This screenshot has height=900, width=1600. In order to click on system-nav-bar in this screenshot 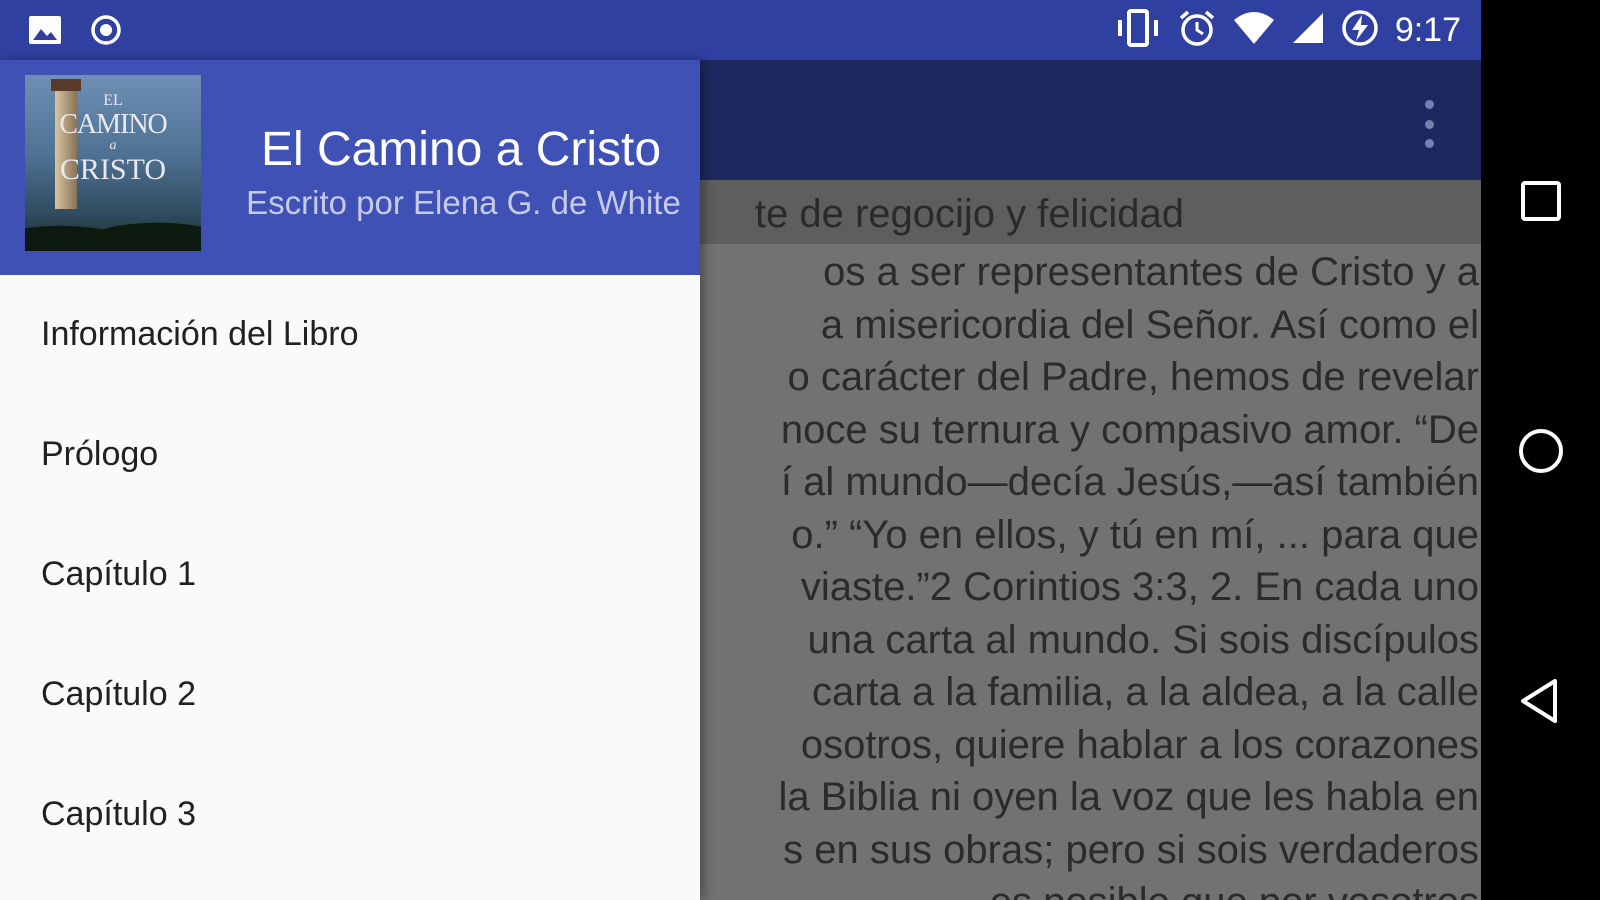, I will do `click(1540, 450)`.